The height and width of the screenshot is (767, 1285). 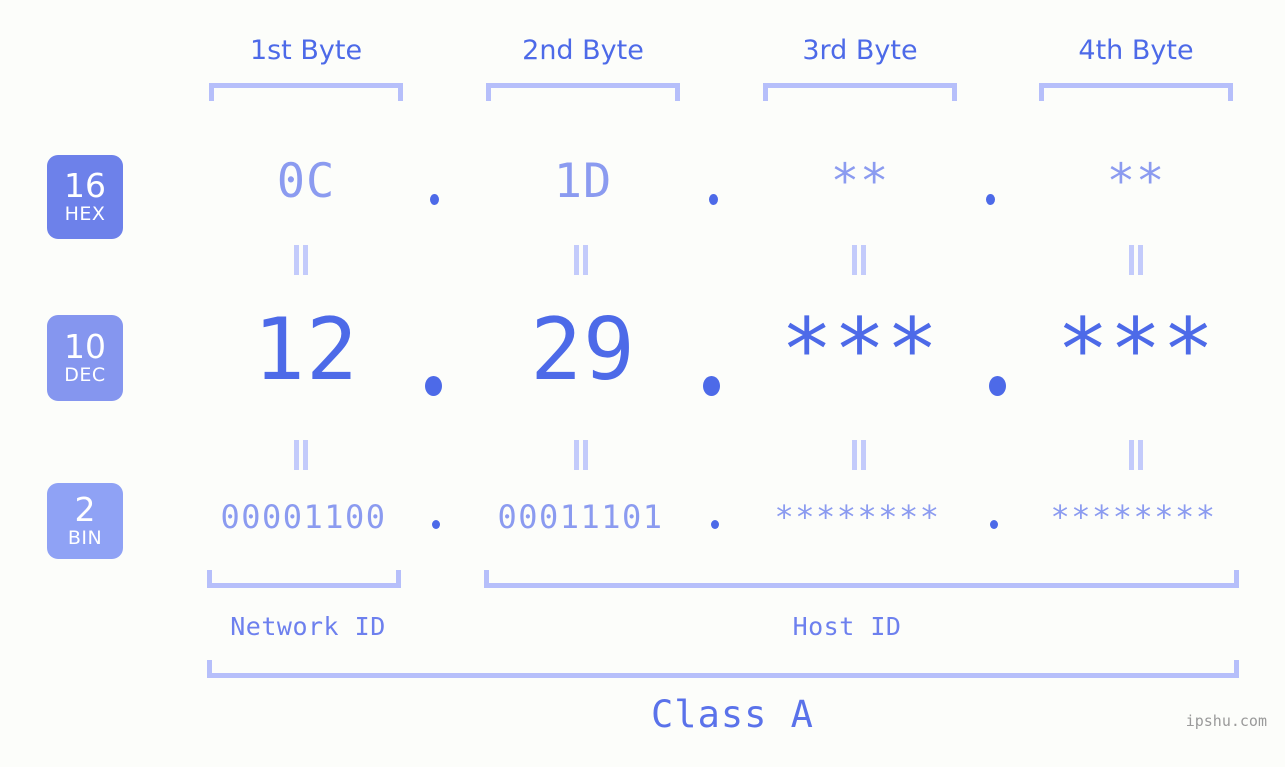 What do you see at coordinates (85, 346) in the screenshot?
I see `base-badge-dec-number: 10` at bounding box center [85, 346].